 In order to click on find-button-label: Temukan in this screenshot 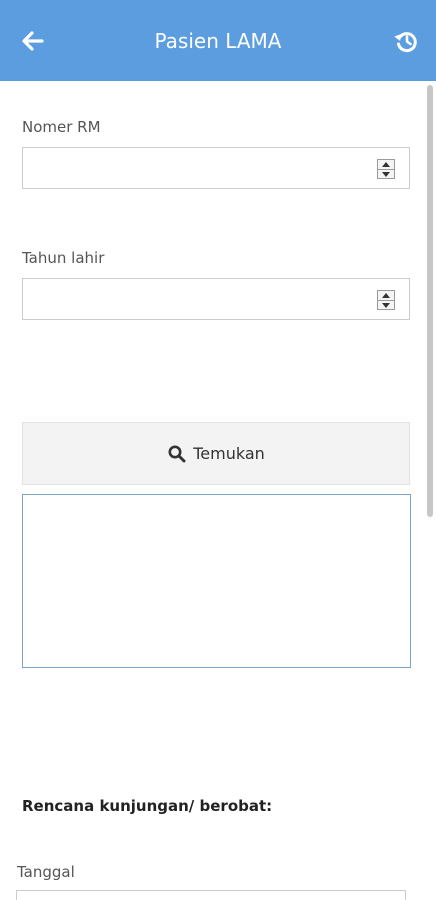, I will do `click(229, 453)`.